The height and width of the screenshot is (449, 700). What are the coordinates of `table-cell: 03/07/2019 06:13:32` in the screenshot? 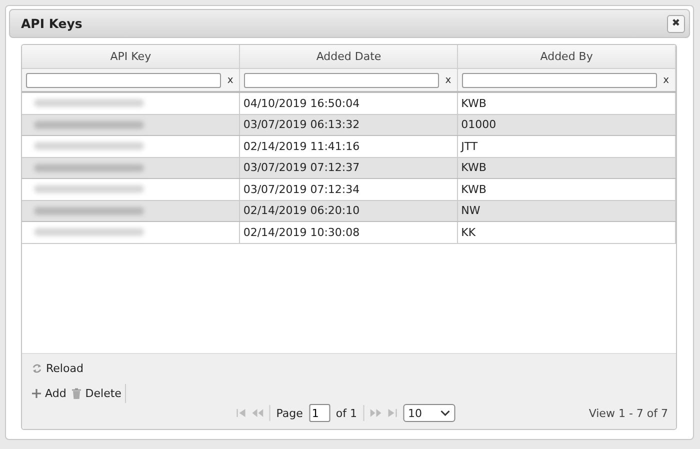 It's located at (349, 125).